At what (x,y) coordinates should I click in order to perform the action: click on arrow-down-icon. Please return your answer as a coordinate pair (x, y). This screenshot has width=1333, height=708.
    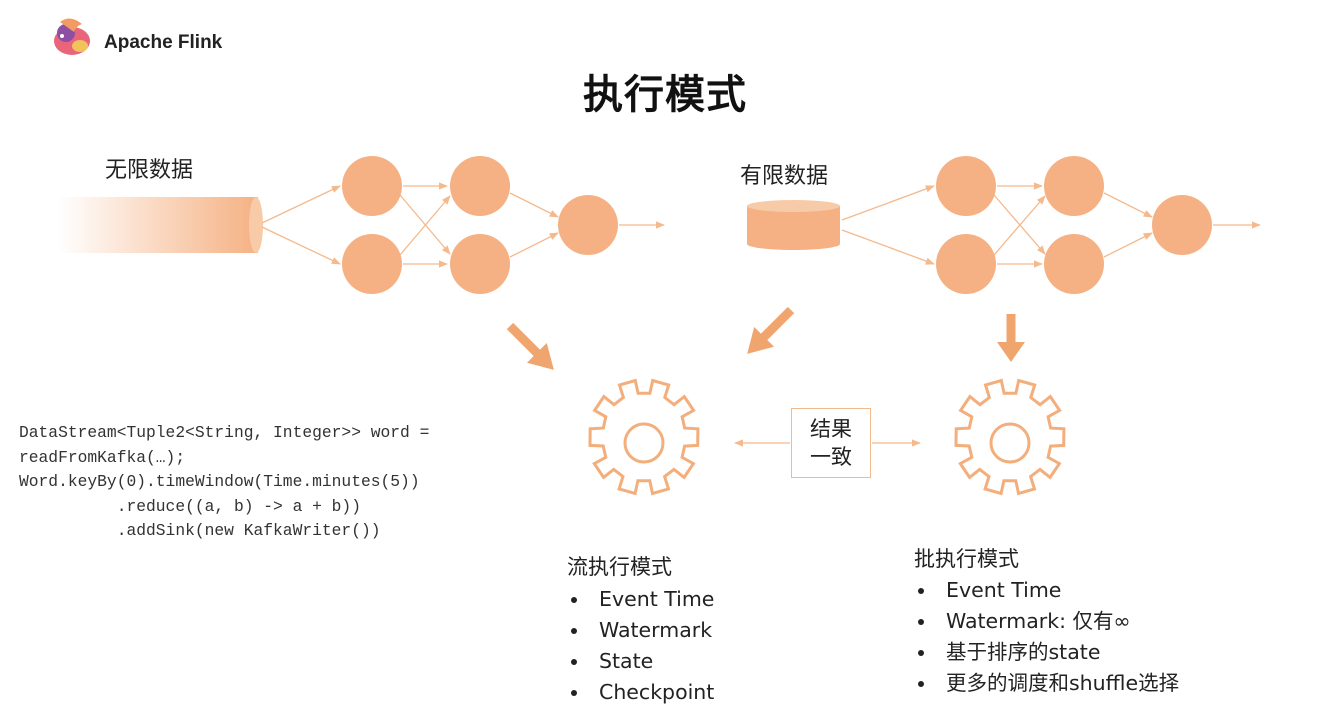
    Looking at the image, I should click on (1011, 338).